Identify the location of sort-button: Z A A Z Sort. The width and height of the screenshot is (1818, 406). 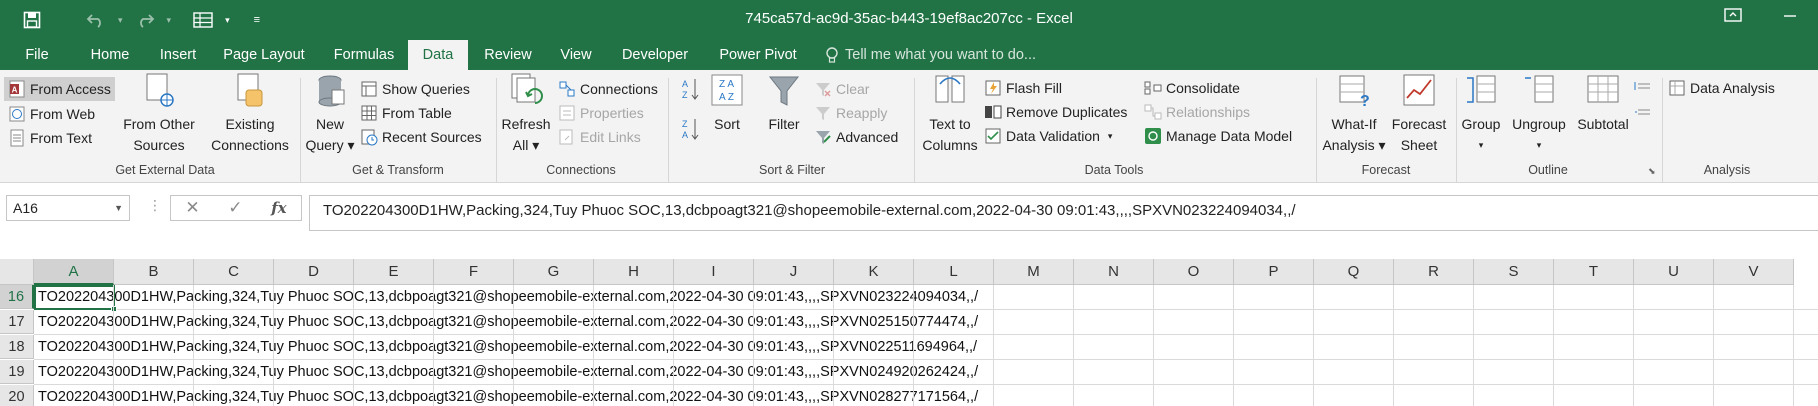
(727, 102).